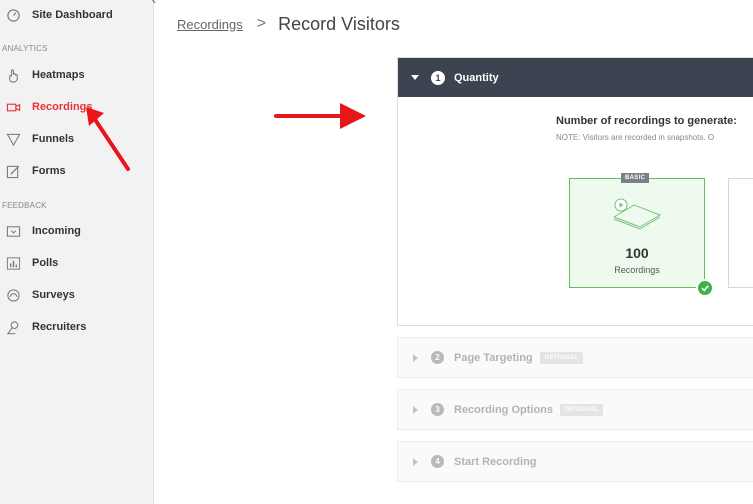  I want to click on quantity-heading: Number of recordings to generate:, so click(646, 121).